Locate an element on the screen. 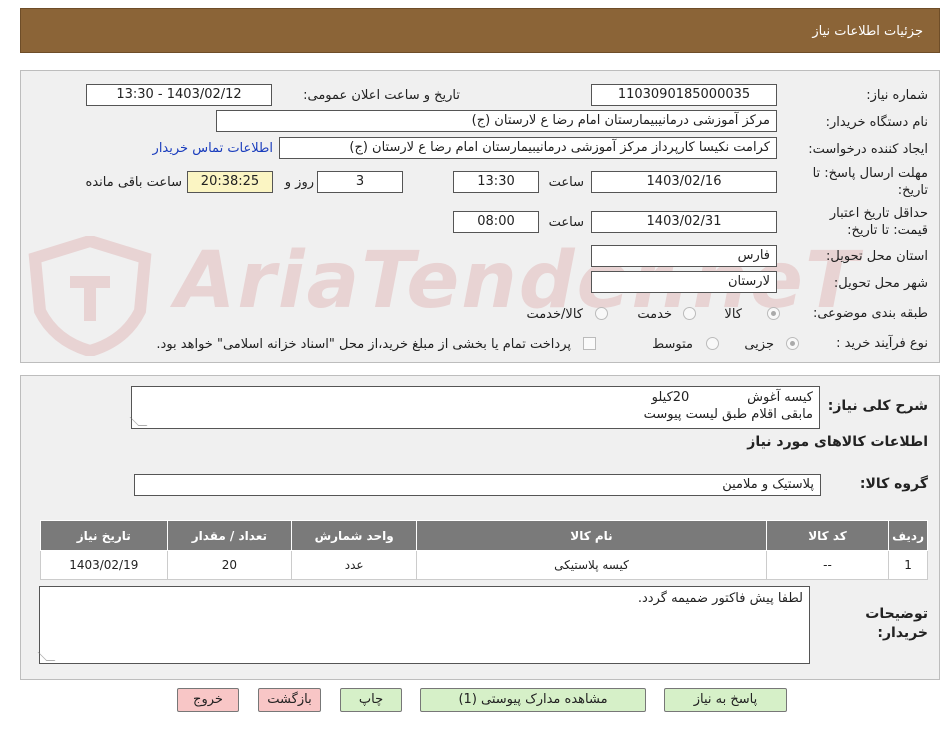 The height and width of the screenshot is (733, 945). cell-goods-code: -- is located at coordinates (827, 565).